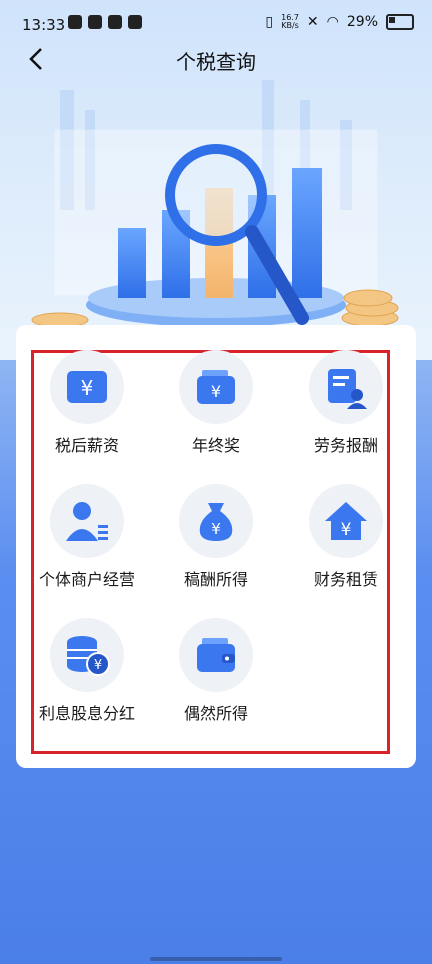 The width and height of the screenshot is (432, 964). What do you see at coordinates (400, 22) in the screenshot?
I see `battery-icon` at bounding box center [400, 22].